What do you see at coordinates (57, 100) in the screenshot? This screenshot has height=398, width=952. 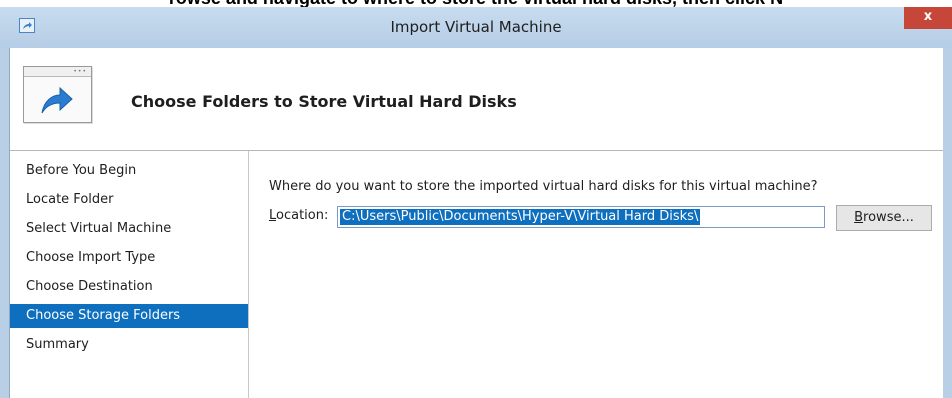 I see `arrow-icon` at bounding box center [57, 100].